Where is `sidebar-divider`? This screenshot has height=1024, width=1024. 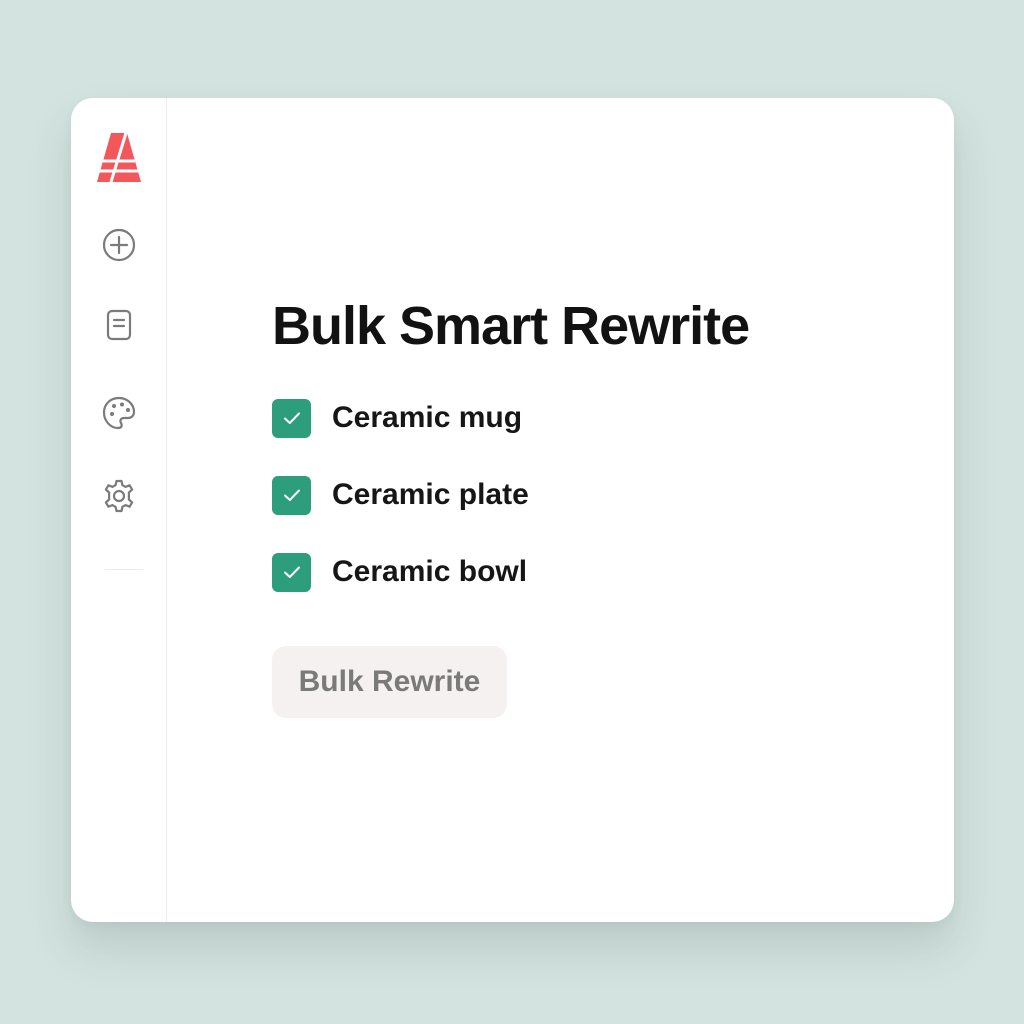
sidebar-divider is located at coordinates (124, 569).